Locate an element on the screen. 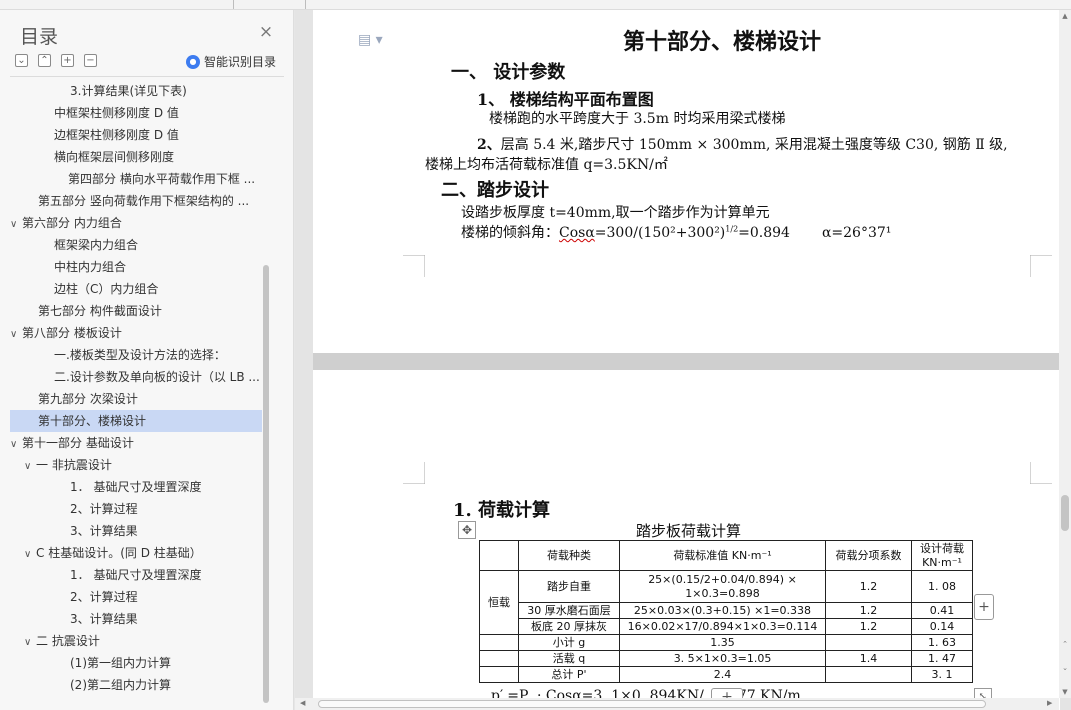 Image resolution: width=1071 pixels, height=710 pixels. expand-all-icon: ⌄ is located at coordinates (21, 60).